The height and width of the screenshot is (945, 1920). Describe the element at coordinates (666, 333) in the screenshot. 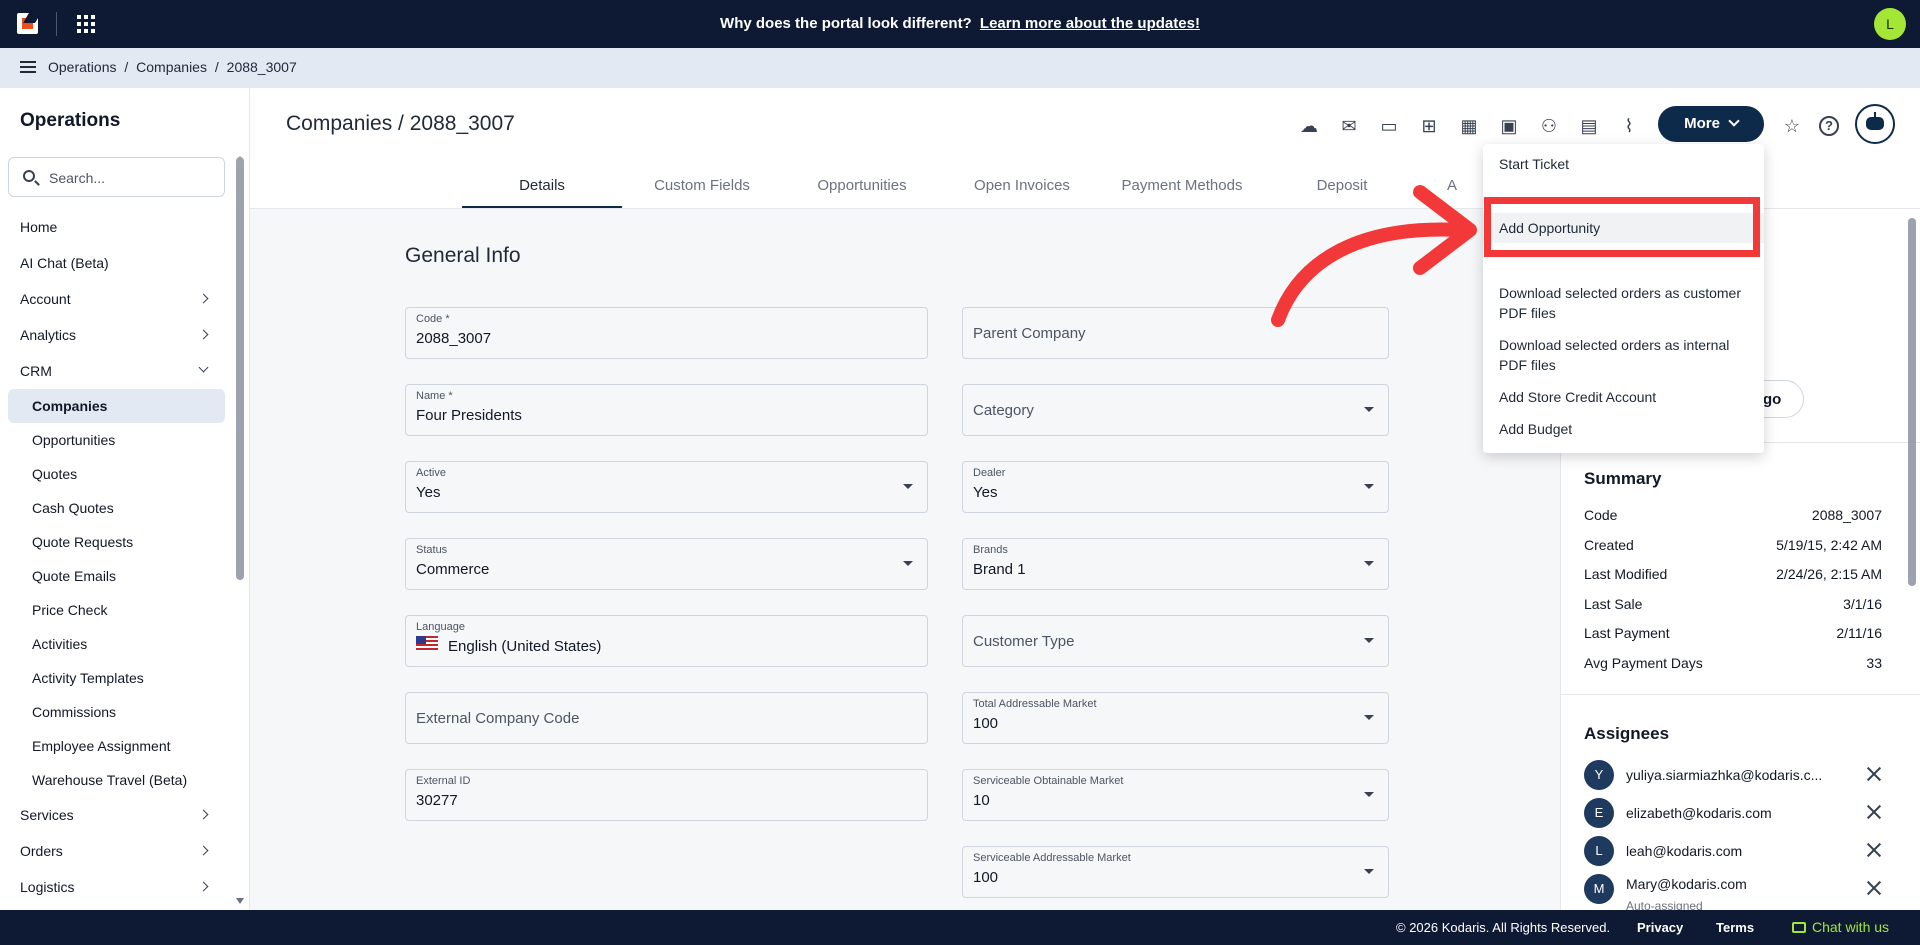

I see `code-field: Code * 2088_3007` at that location.